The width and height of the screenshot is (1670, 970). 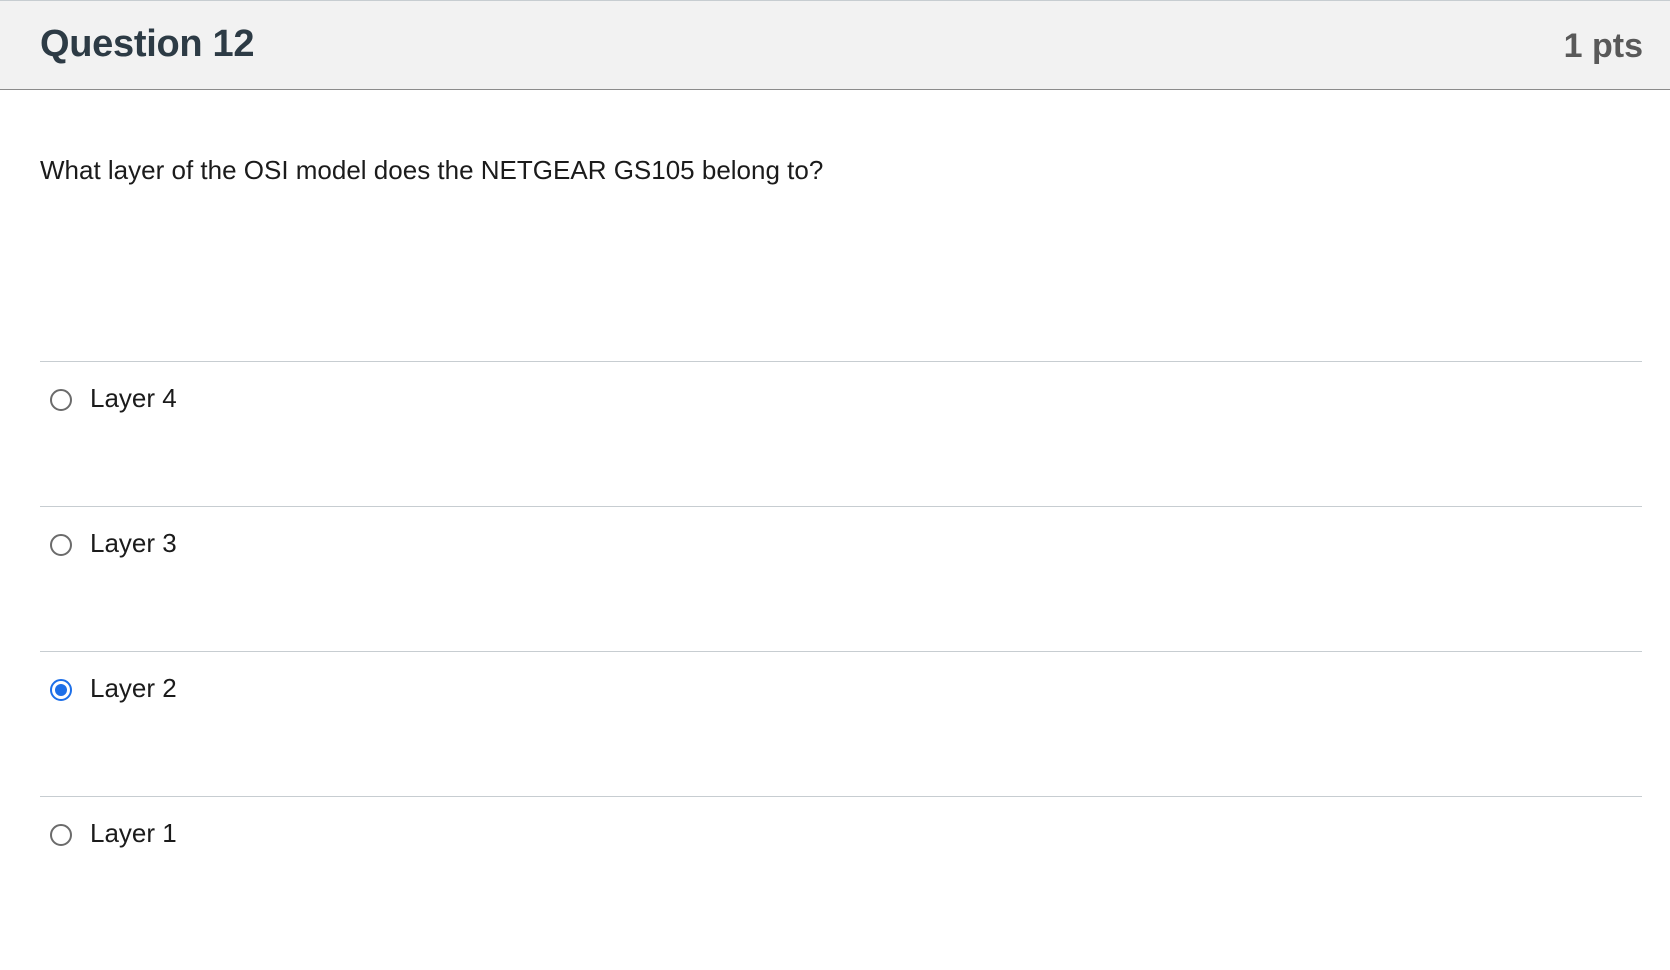 What do you see at coordinates (835, 45) in the screenshot?
I see `question-header: Question 12 1 pts` at bounding box center [835, 45].